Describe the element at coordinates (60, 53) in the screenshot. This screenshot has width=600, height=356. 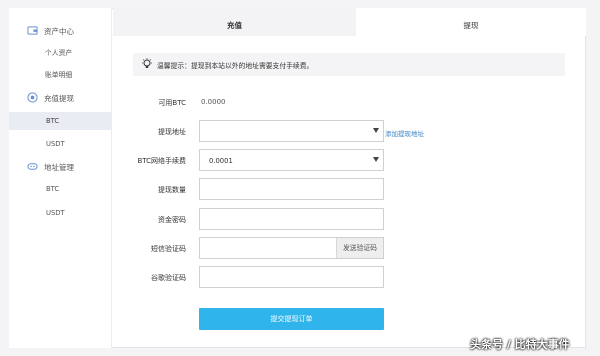
I see `sidebar-item-personal-assets: 个人资产` at that location.